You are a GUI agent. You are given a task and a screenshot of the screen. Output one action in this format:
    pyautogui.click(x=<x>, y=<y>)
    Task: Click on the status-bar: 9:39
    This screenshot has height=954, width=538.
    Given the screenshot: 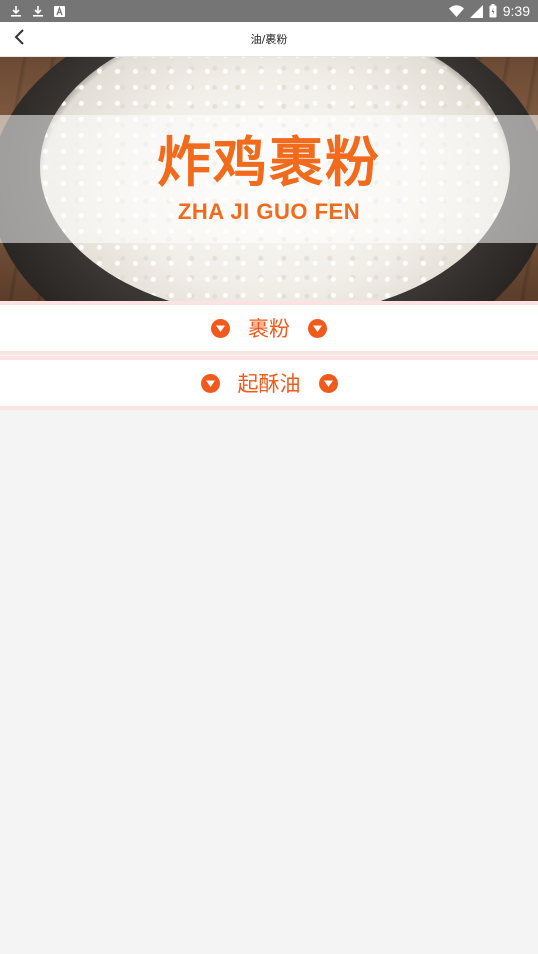 What is the action you would take?
    pyautogui.click(x=269, y=11)
    